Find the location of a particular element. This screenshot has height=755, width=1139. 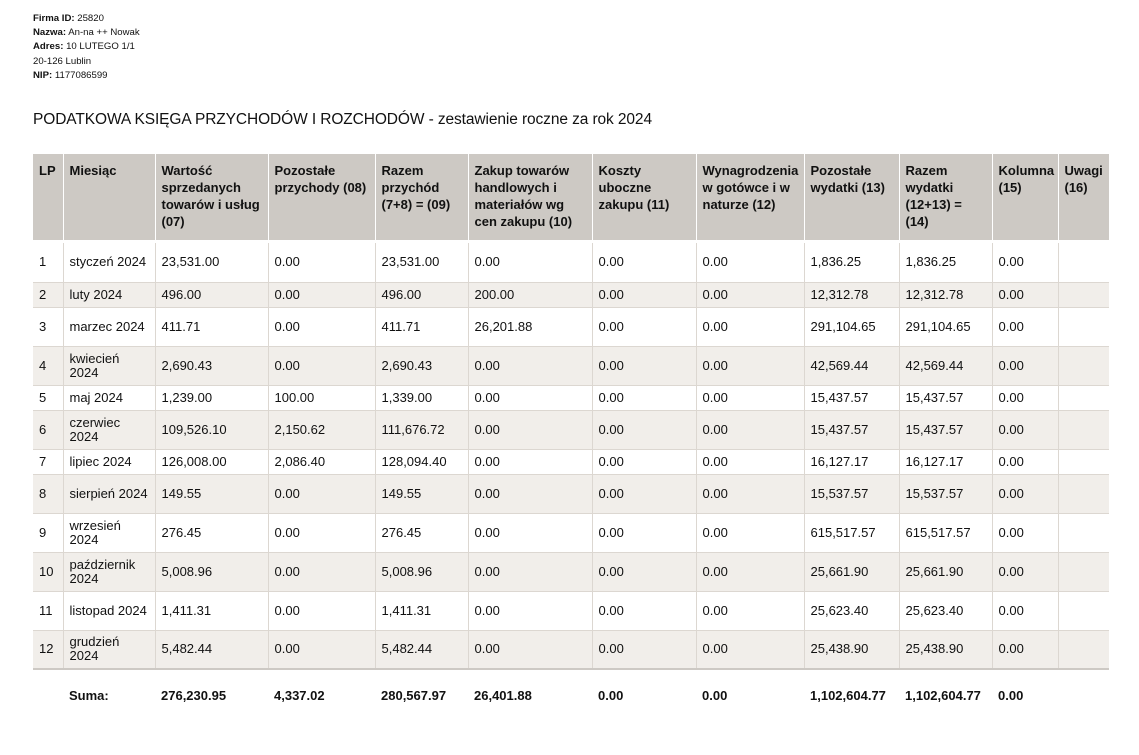

cell-other-expenses: 1,836.25 is located at coordinates (852, 263).